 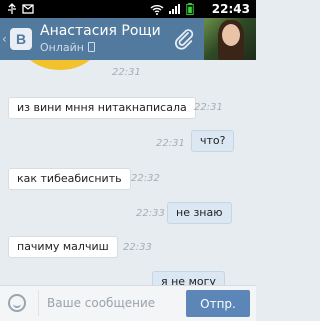 I want to click on chat-header: ‹ B Анастасия Рощи Онлайн, so click(x=128, y=39).